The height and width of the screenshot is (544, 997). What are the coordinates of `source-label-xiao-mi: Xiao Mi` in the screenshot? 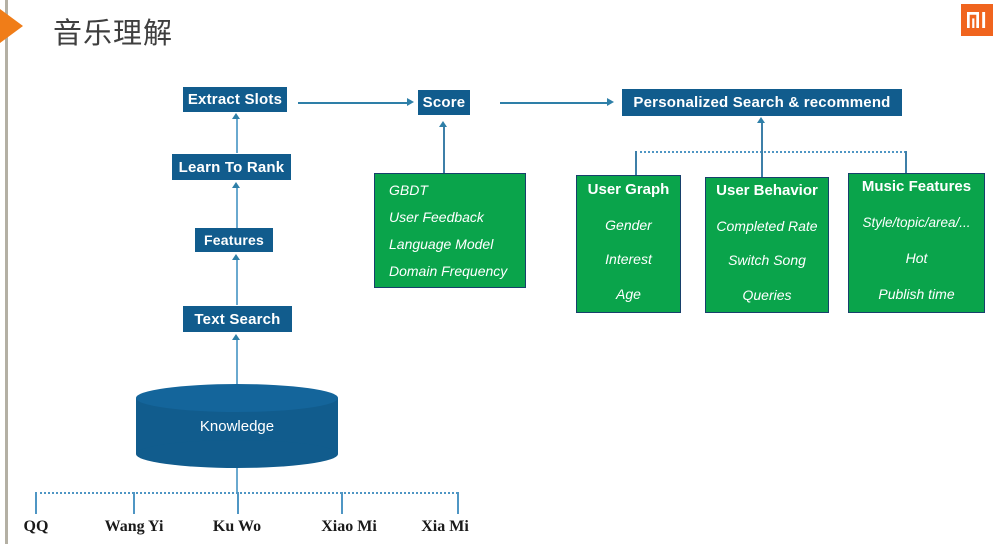 It's located at (349, 527).